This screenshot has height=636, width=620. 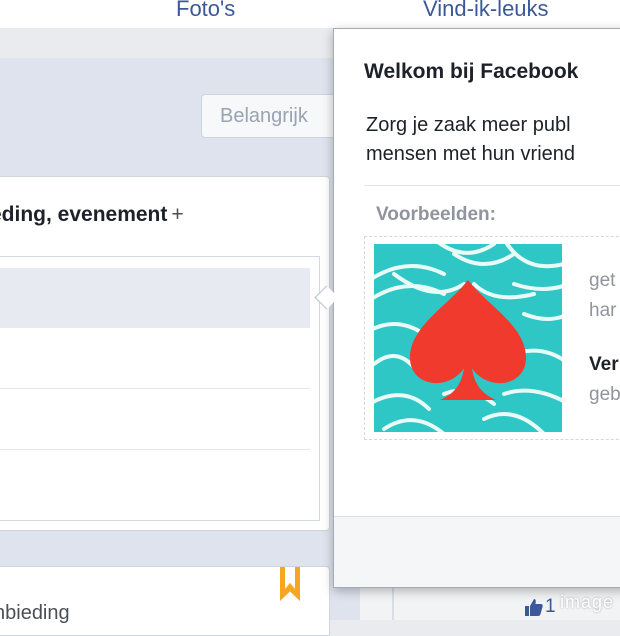 I want to click on example-text-line: get, so click(x=602, y=280).